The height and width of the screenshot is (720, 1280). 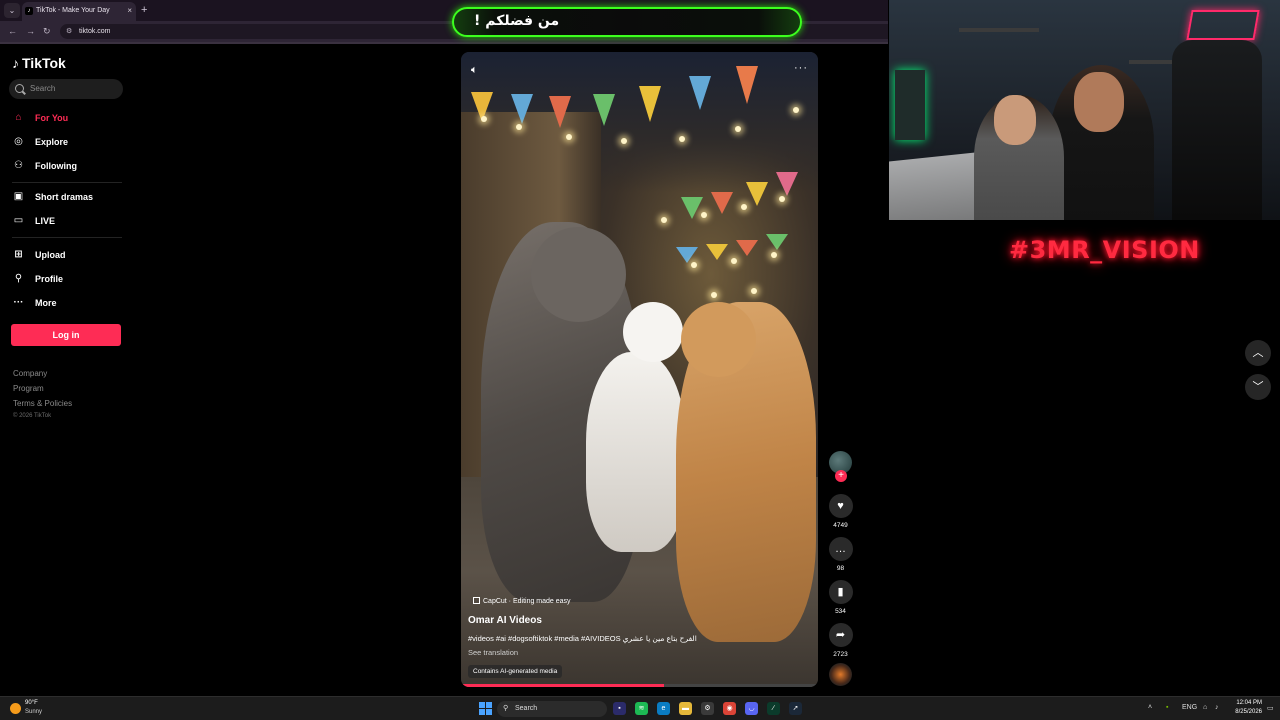 I want to click on clock-time: 12:04 PM, so click(x=1247, y=703).